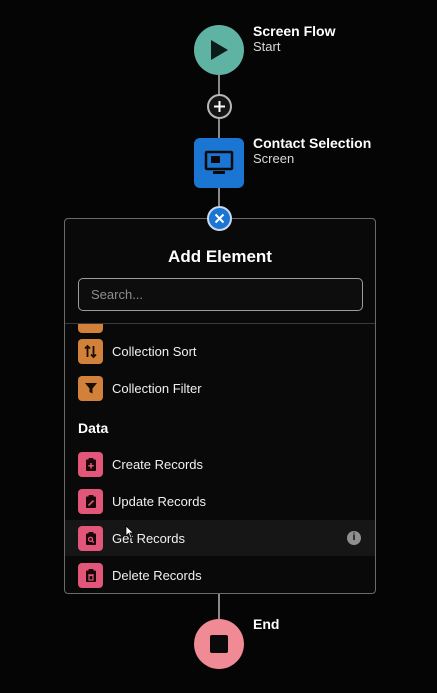 Image resolution: width=437 pixels, height=693 pixels. Describe the element at coordinates (158, 464) in the screenshot. I see `create-records-label: Create Records` at that location.